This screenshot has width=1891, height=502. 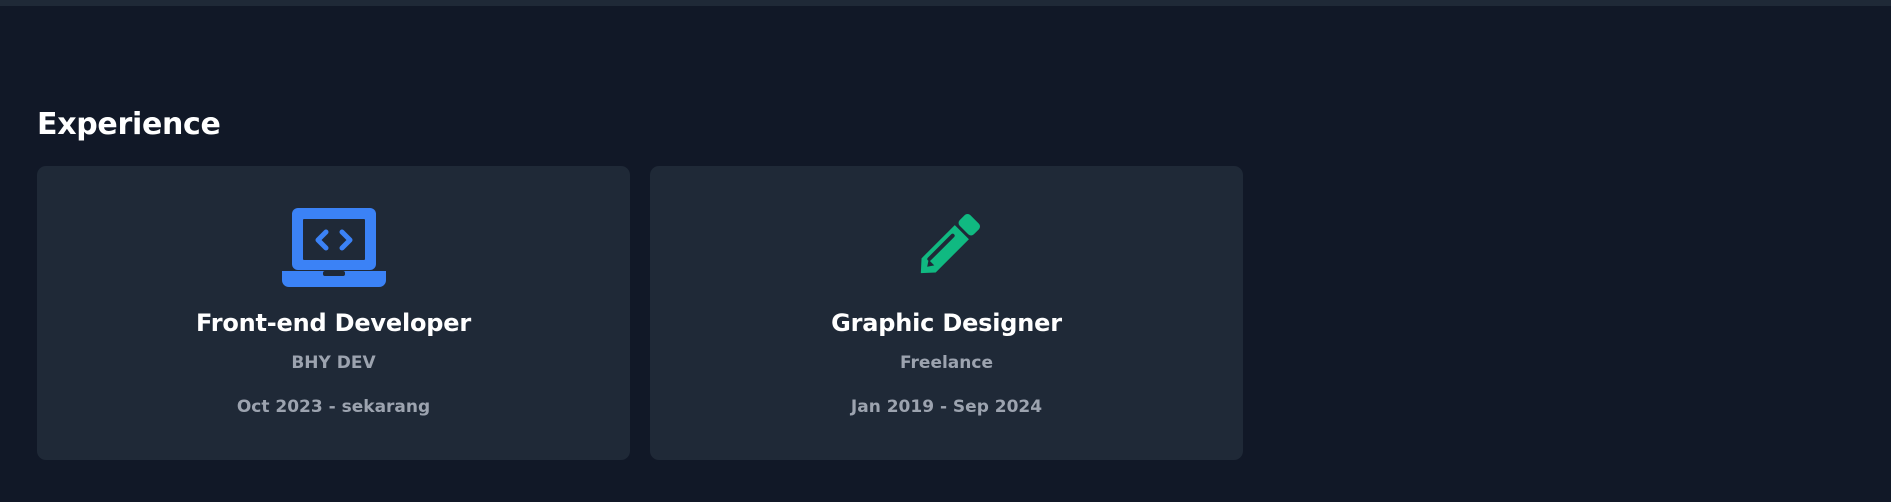 What do you see at coordinates (333, 407) in the screenshot?
I see `employment-period: Oct 2023 - sekarang` at bounding box center [333, 407].